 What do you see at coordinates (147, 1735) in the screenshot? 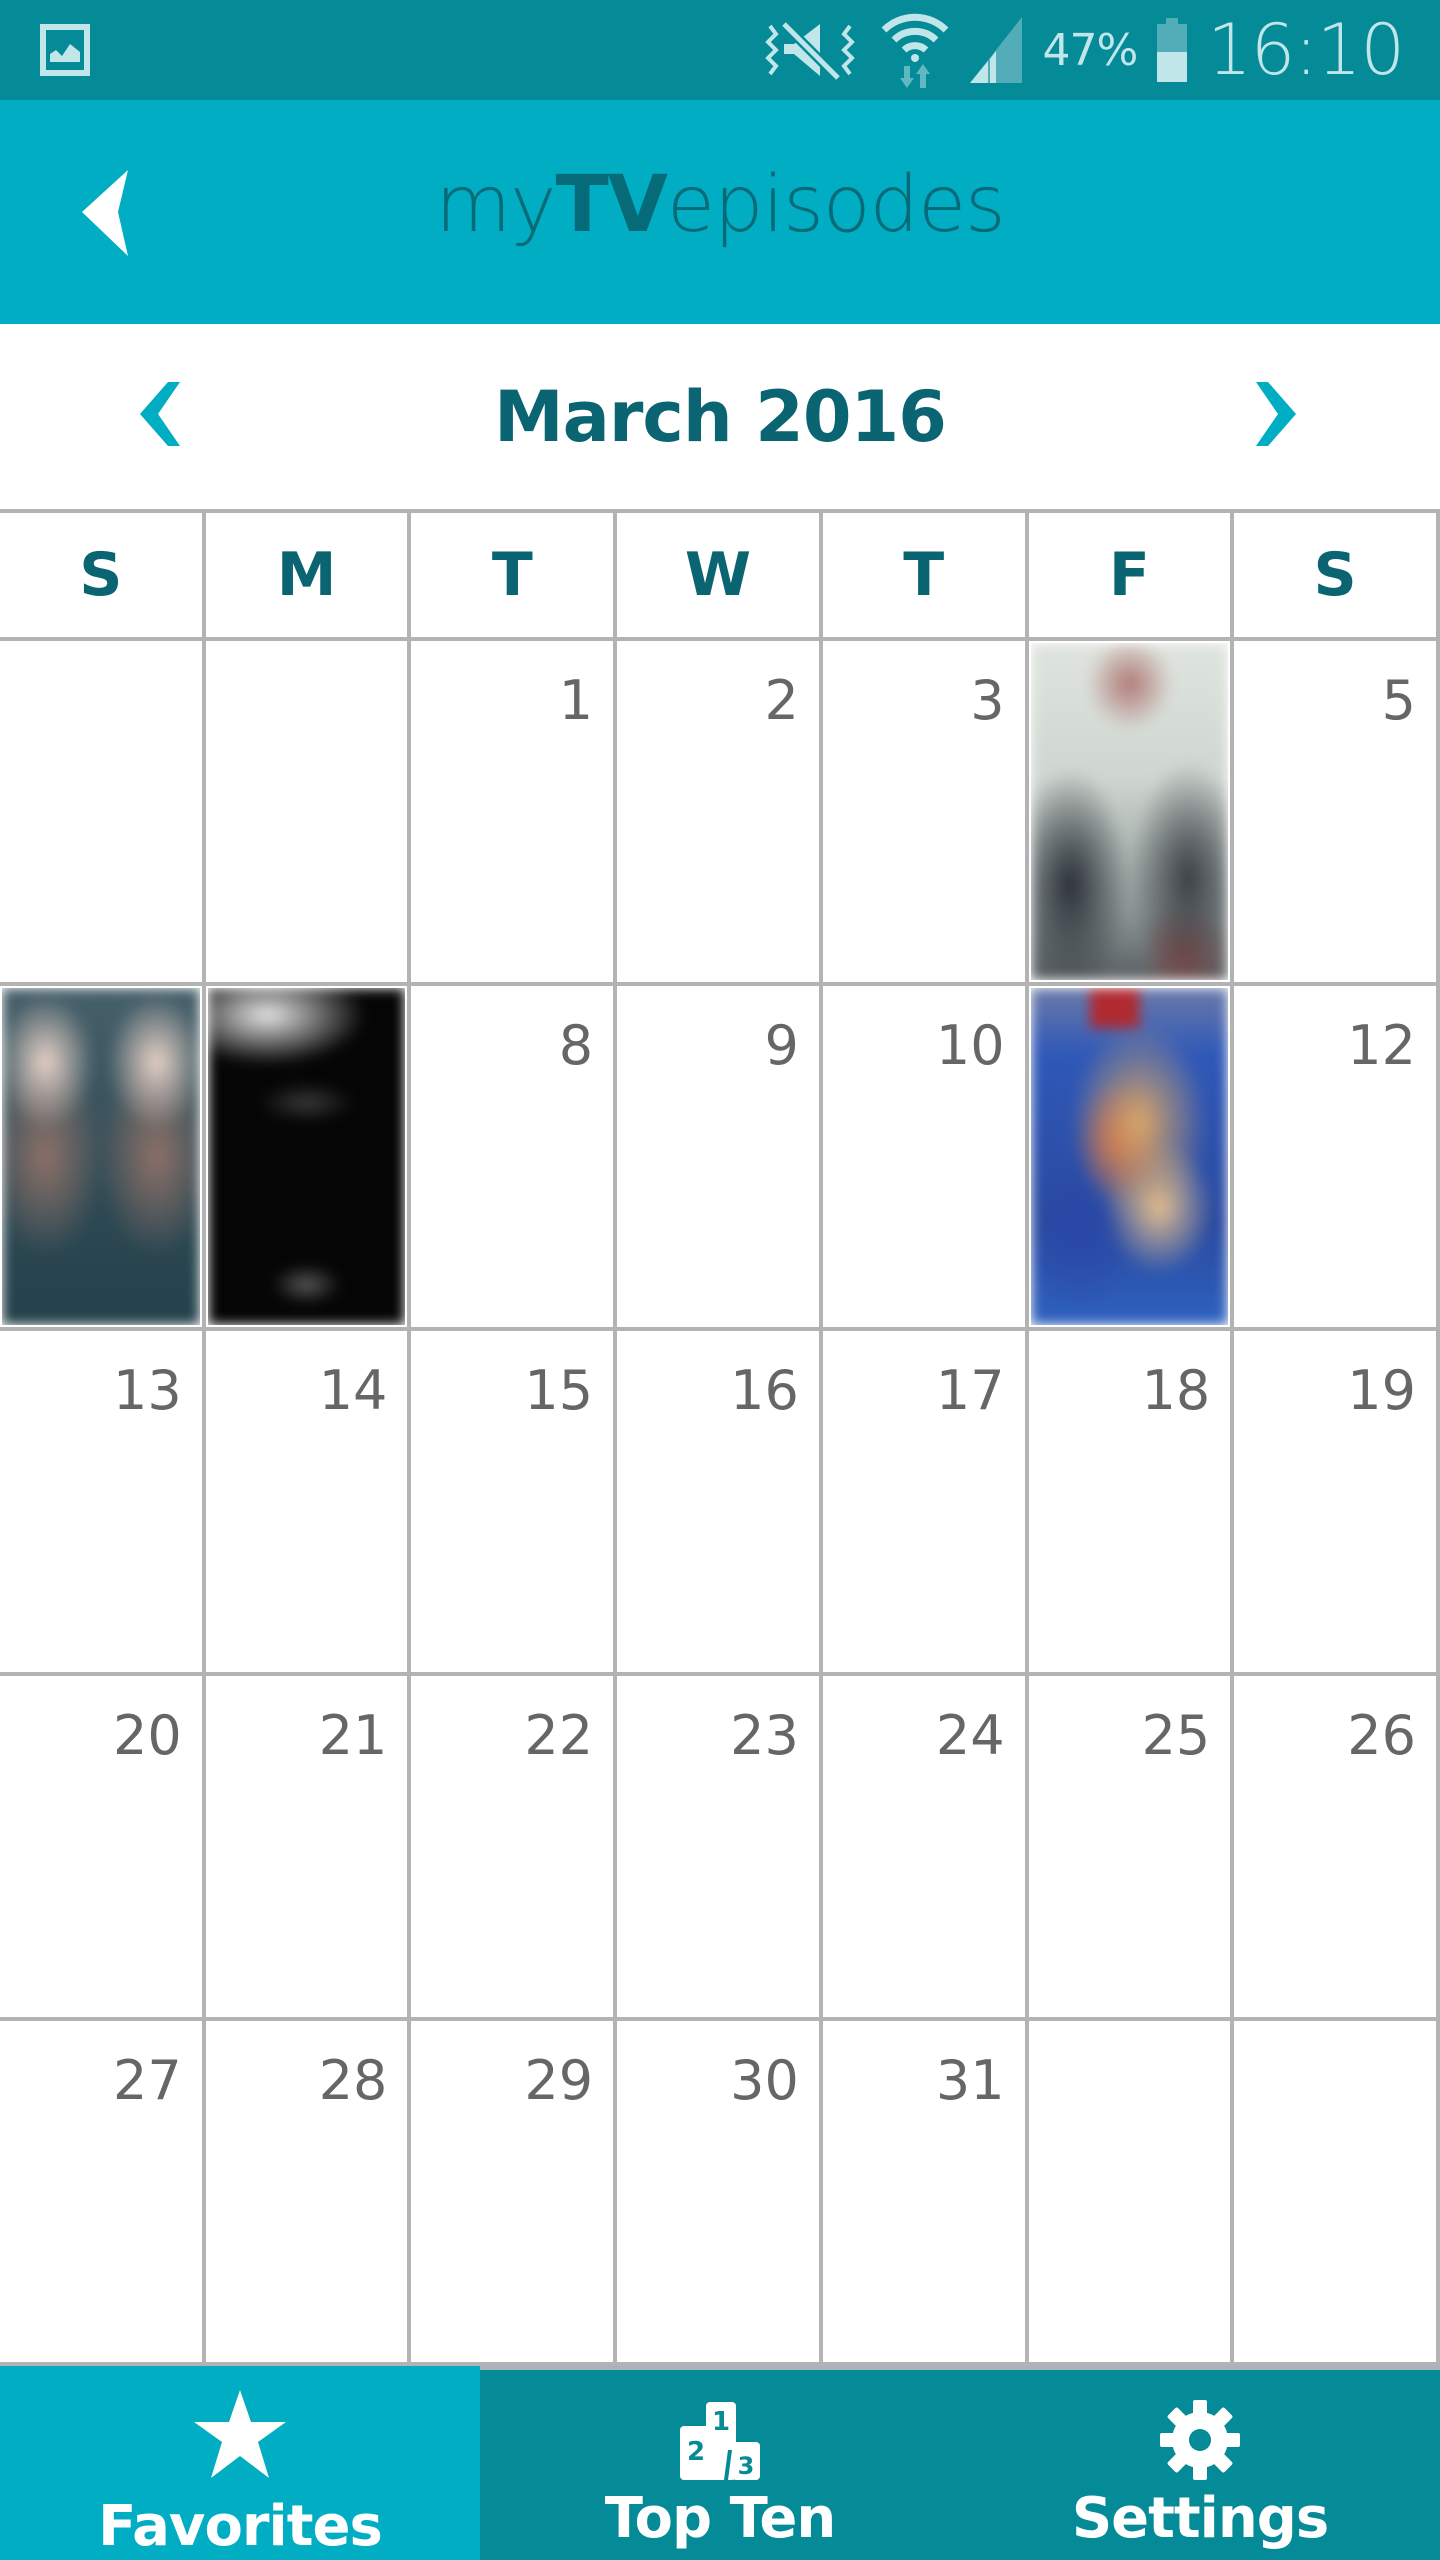
I see `day-number: 20` at bounding box center [147, 1735].